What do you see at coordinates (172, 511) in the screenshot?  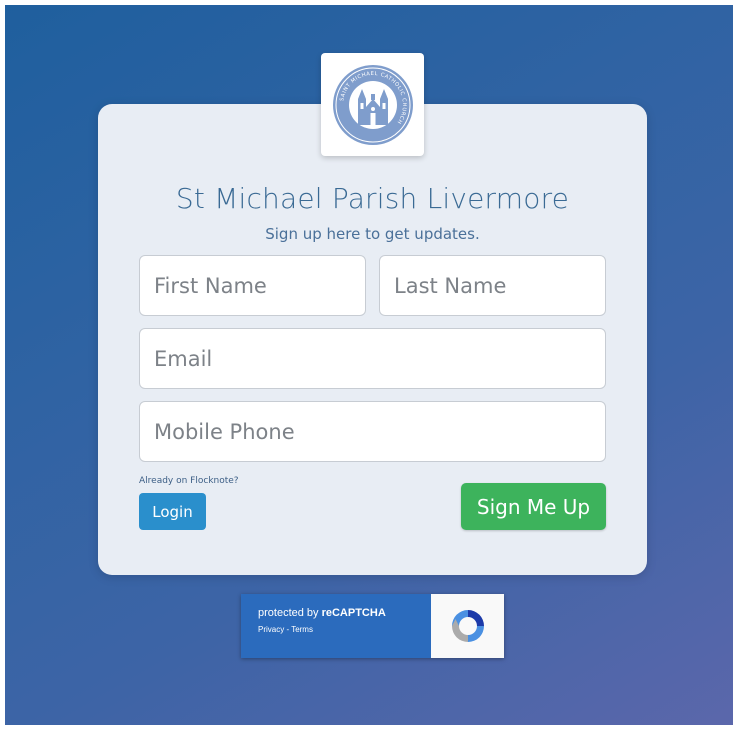 I see `login-button: Login` at bounding box center [172, 511].